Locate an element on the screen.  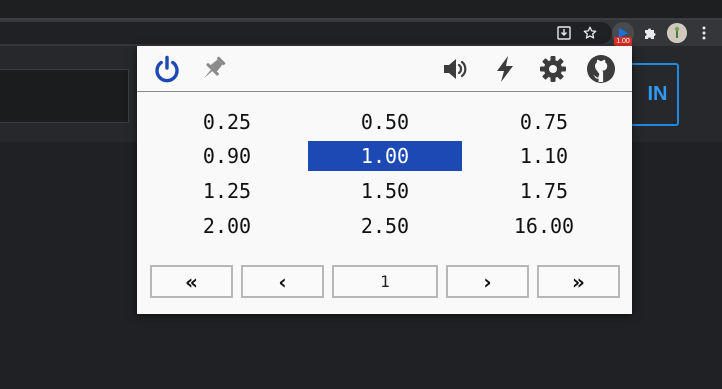
current-page-indicator: 1 is located at coordinates (385, 281).